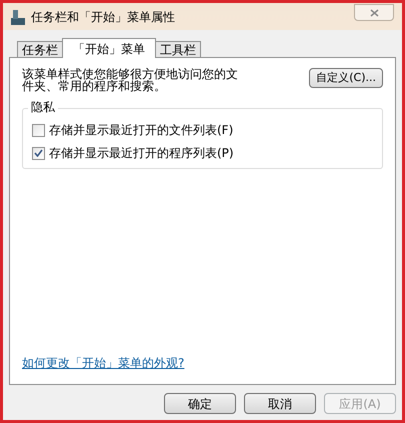  Describe the element at coordinates (200, 403) in the screenshot. I see `dialog-button: 确定` at that location.